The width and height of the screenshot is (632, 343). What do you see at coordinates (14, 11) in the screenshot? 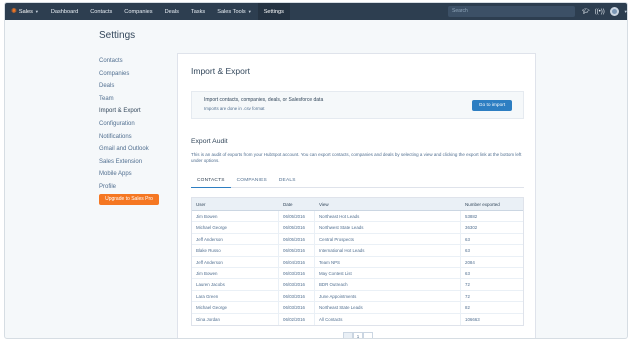
I see `hubspot-sprocket-icon: ✺` at bounding box center [14, 11].